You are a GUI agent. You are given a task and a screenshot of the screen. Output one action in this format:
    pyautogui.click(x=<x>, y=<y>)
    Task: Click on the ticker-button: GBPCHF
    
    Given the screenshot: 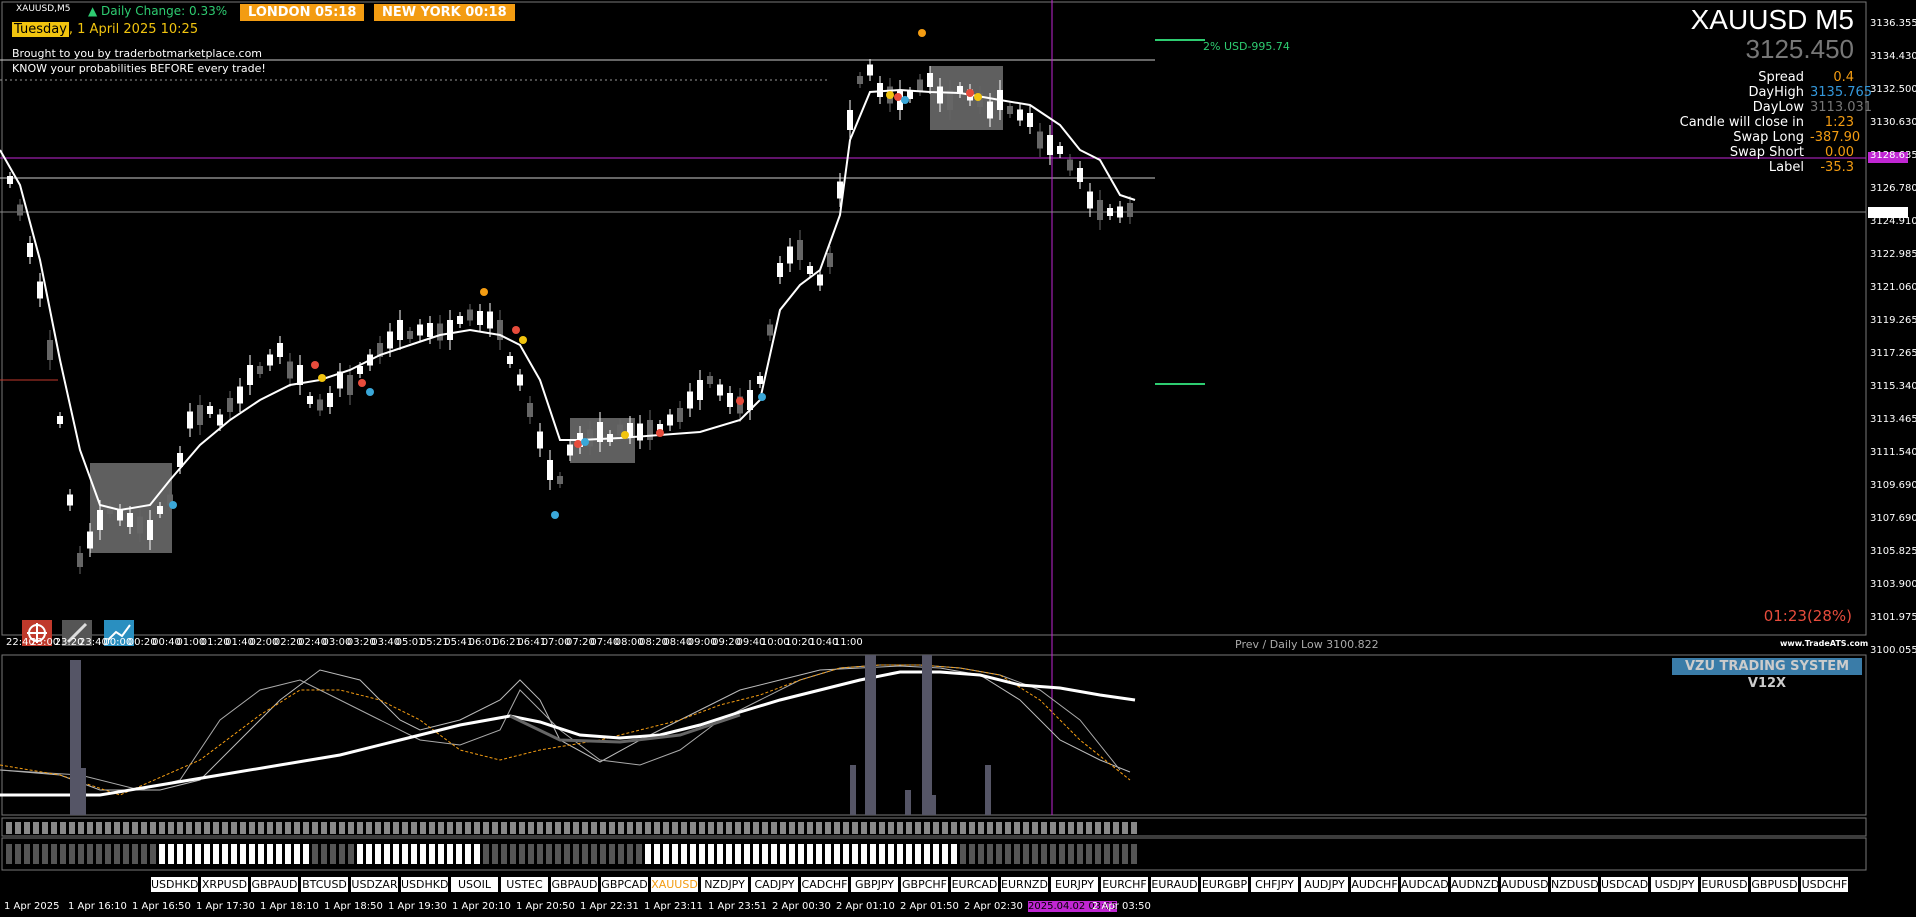 What is the action you would take?
    pyautogui.click(x=924, y=884)
    